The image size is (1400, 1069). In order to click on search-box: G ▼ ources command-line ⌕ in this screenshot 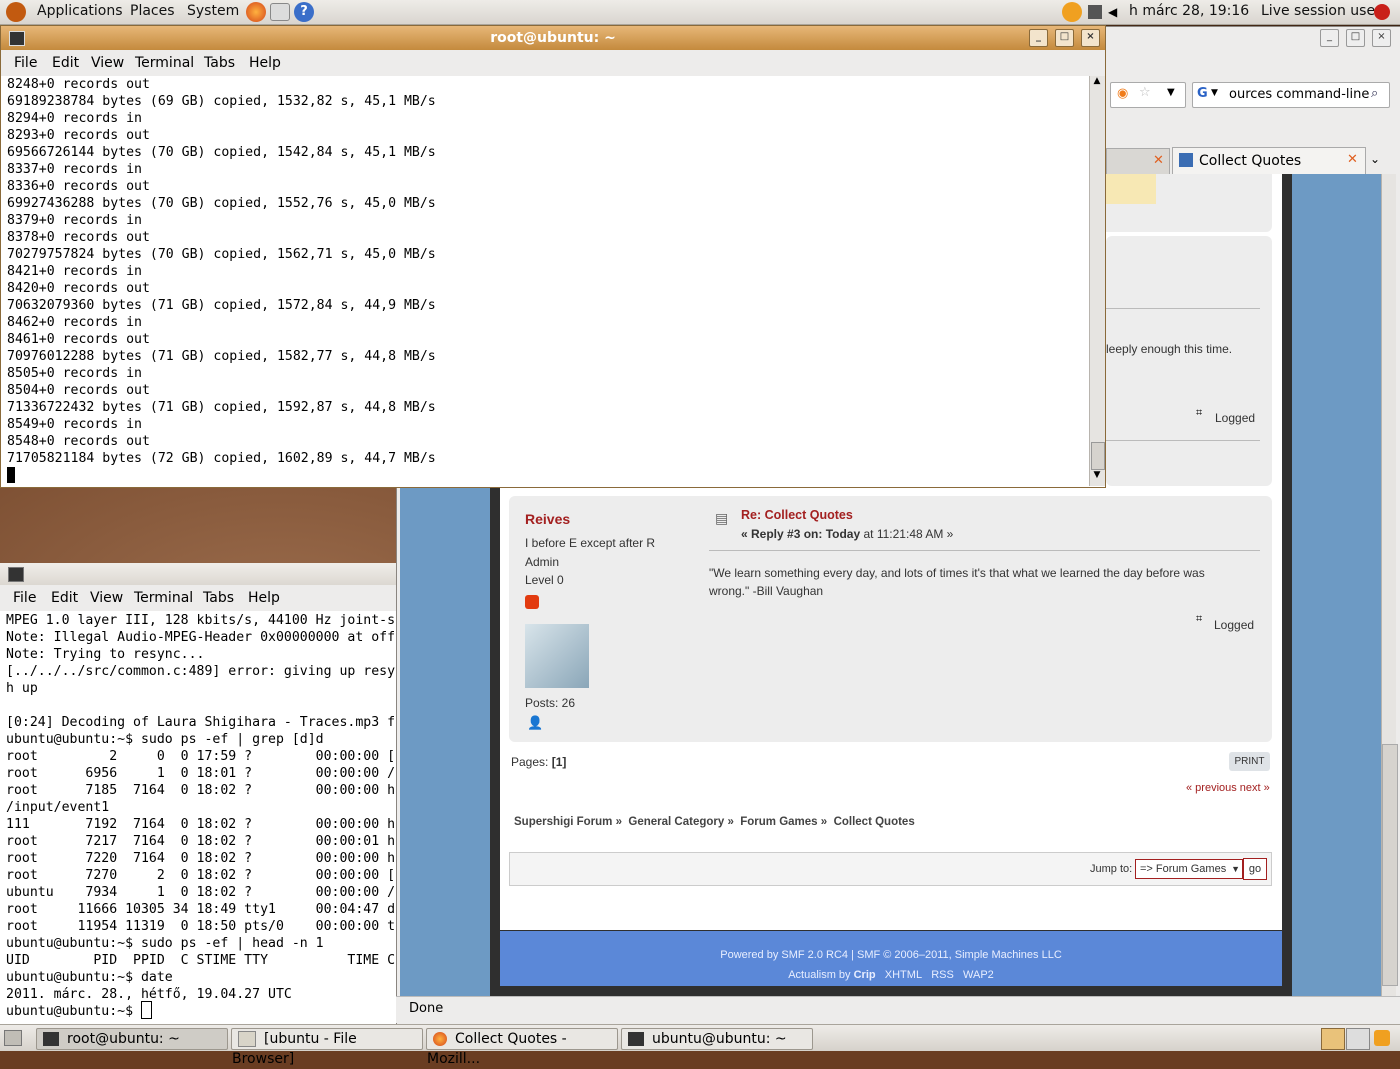, I will do `click(1291, 95)`.